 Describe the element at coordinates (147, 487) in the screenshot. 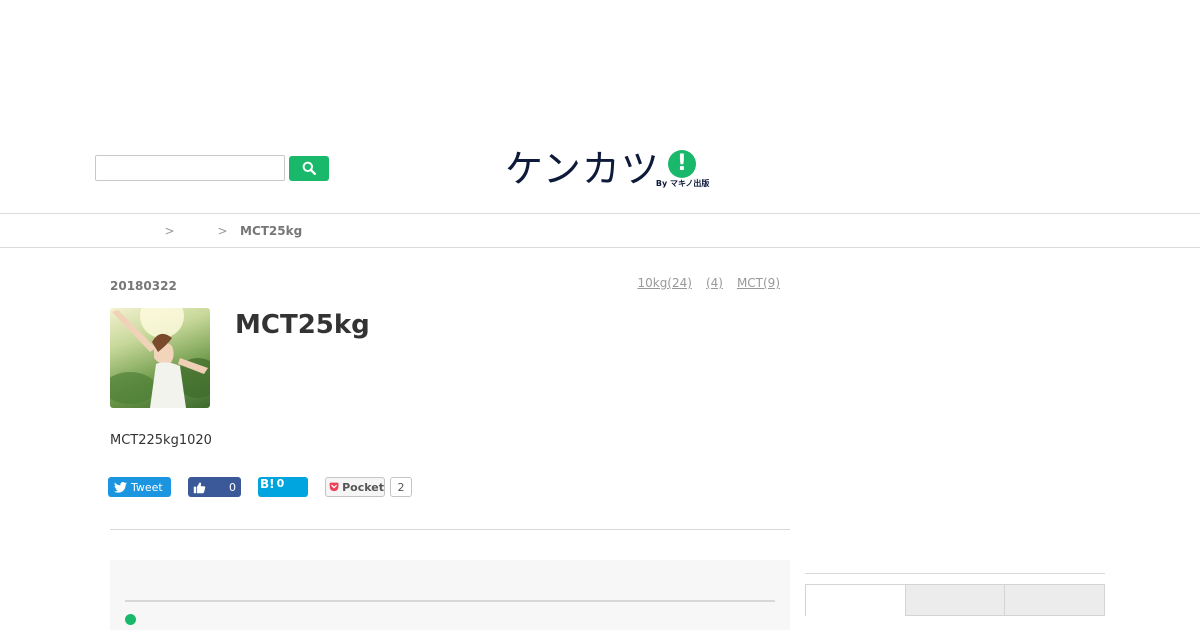

I see `tweet-label: Tweet` at that location.